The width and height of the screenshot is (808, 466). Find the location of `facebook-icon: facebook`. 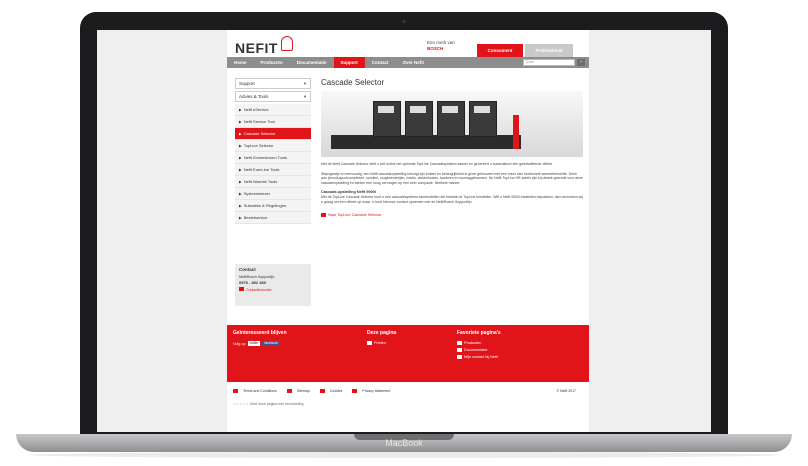

facebook-icon: facebook is located at coordinates (271, 343).